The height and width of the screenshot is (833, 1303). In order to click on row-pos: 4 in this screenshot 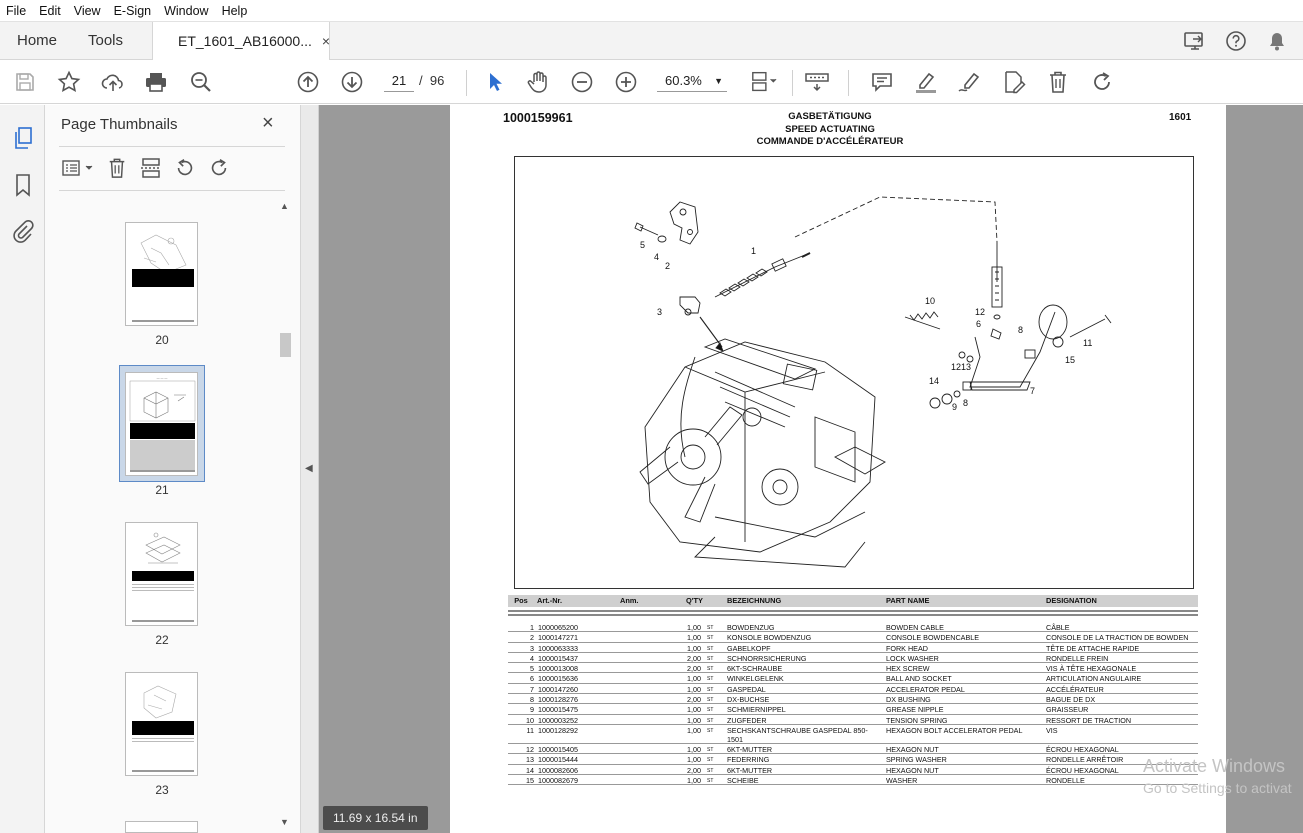, I will do `click(532, 658)`.